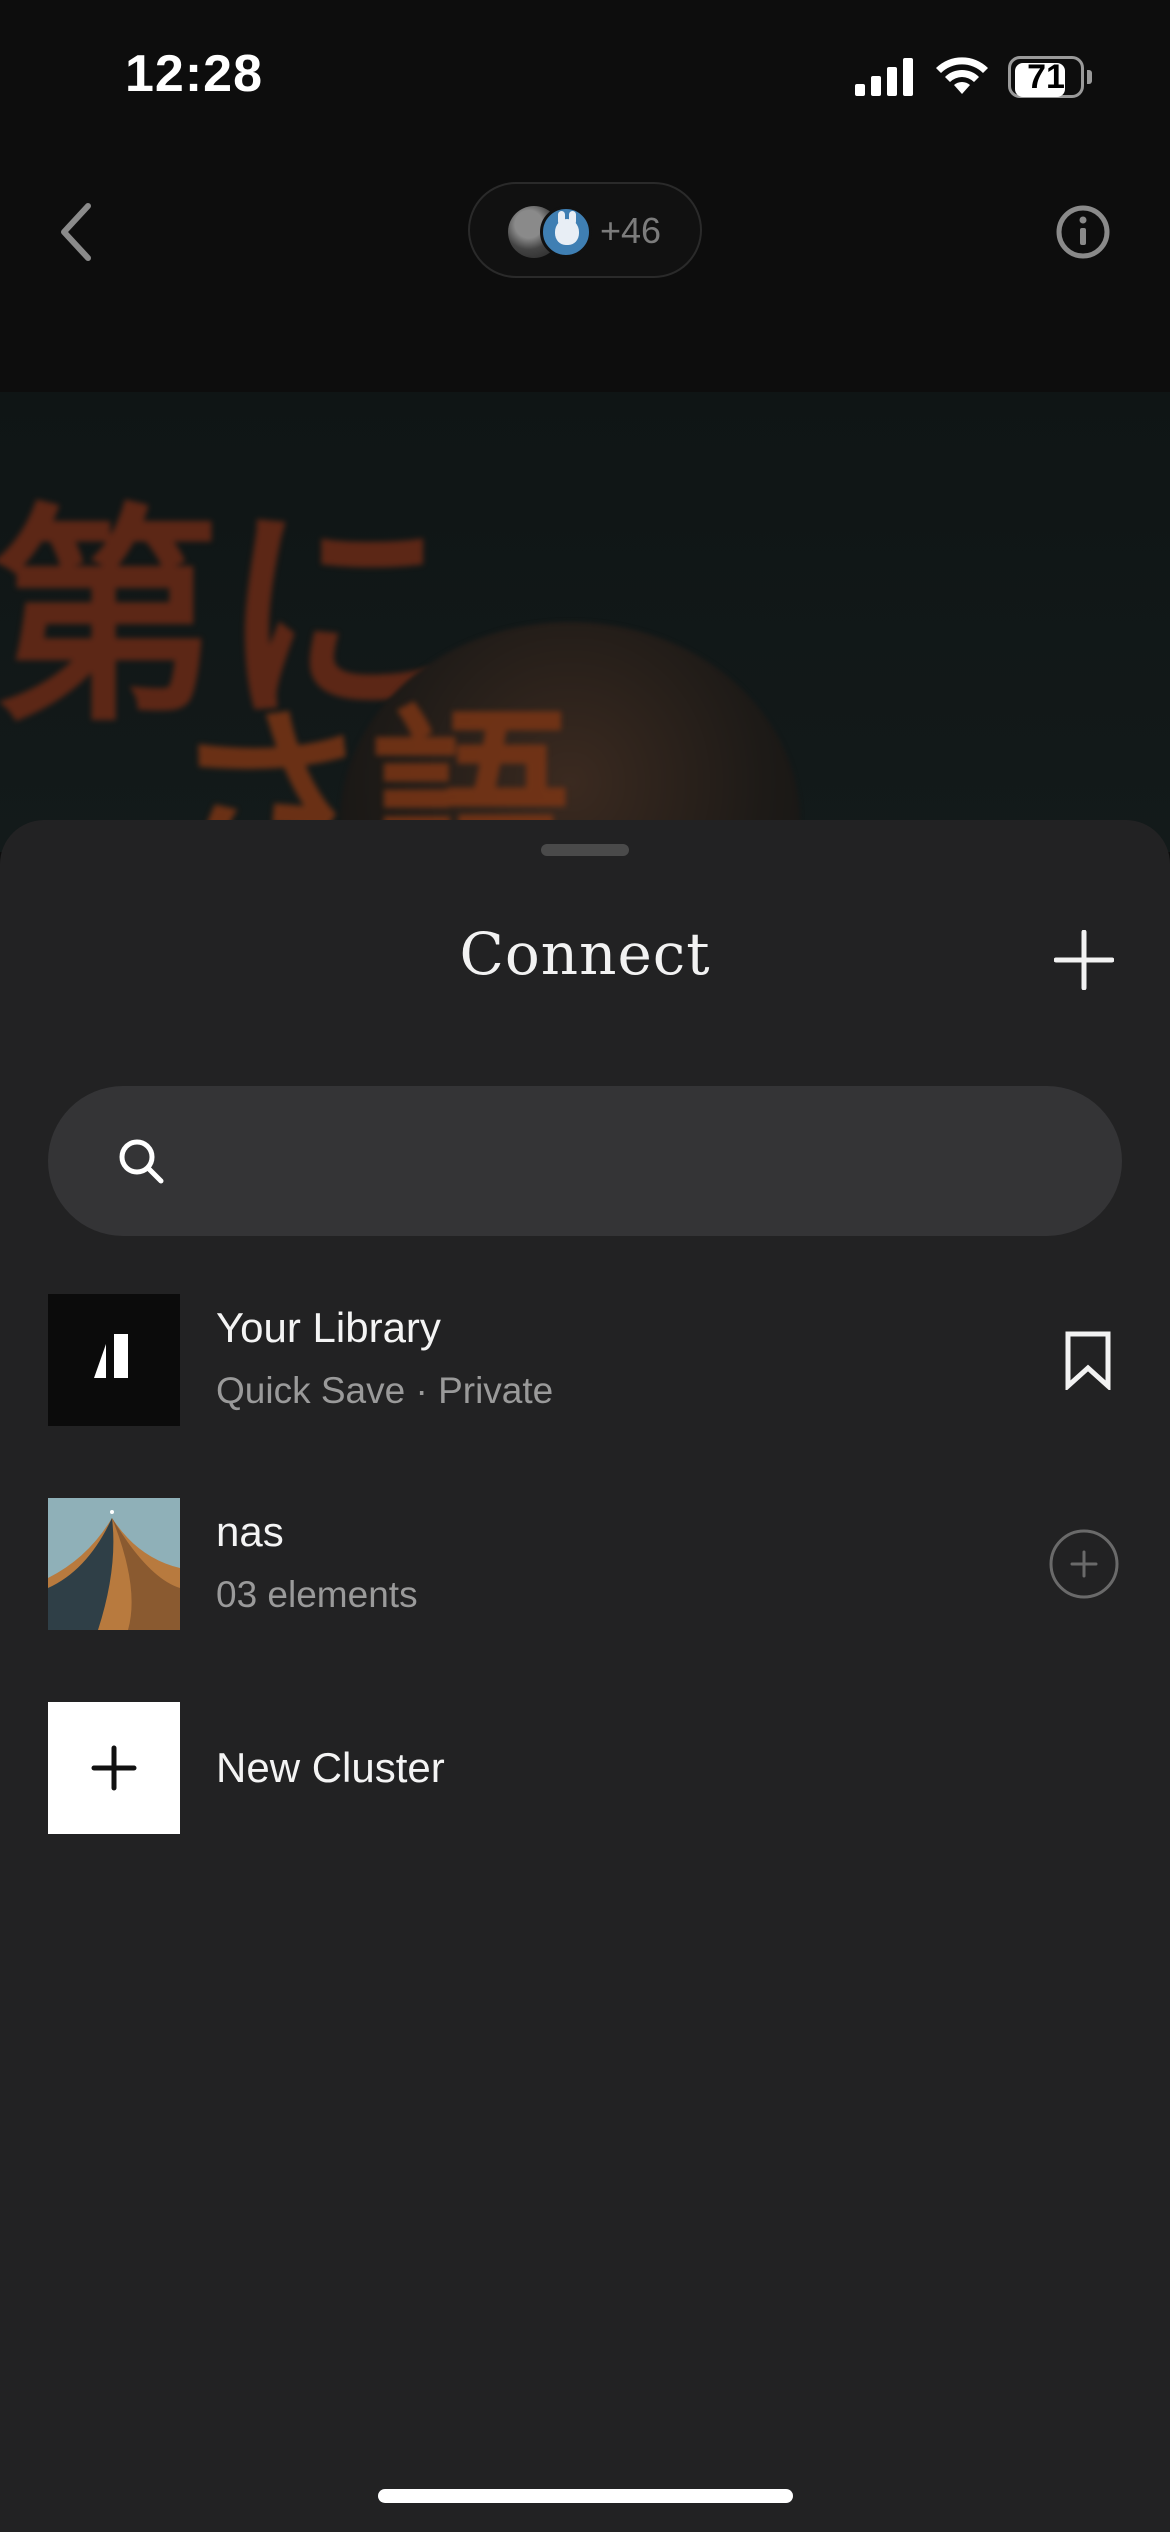  Describe the element at coordinates (1084, 960) in the screenshot. I see `add-button` at that location.